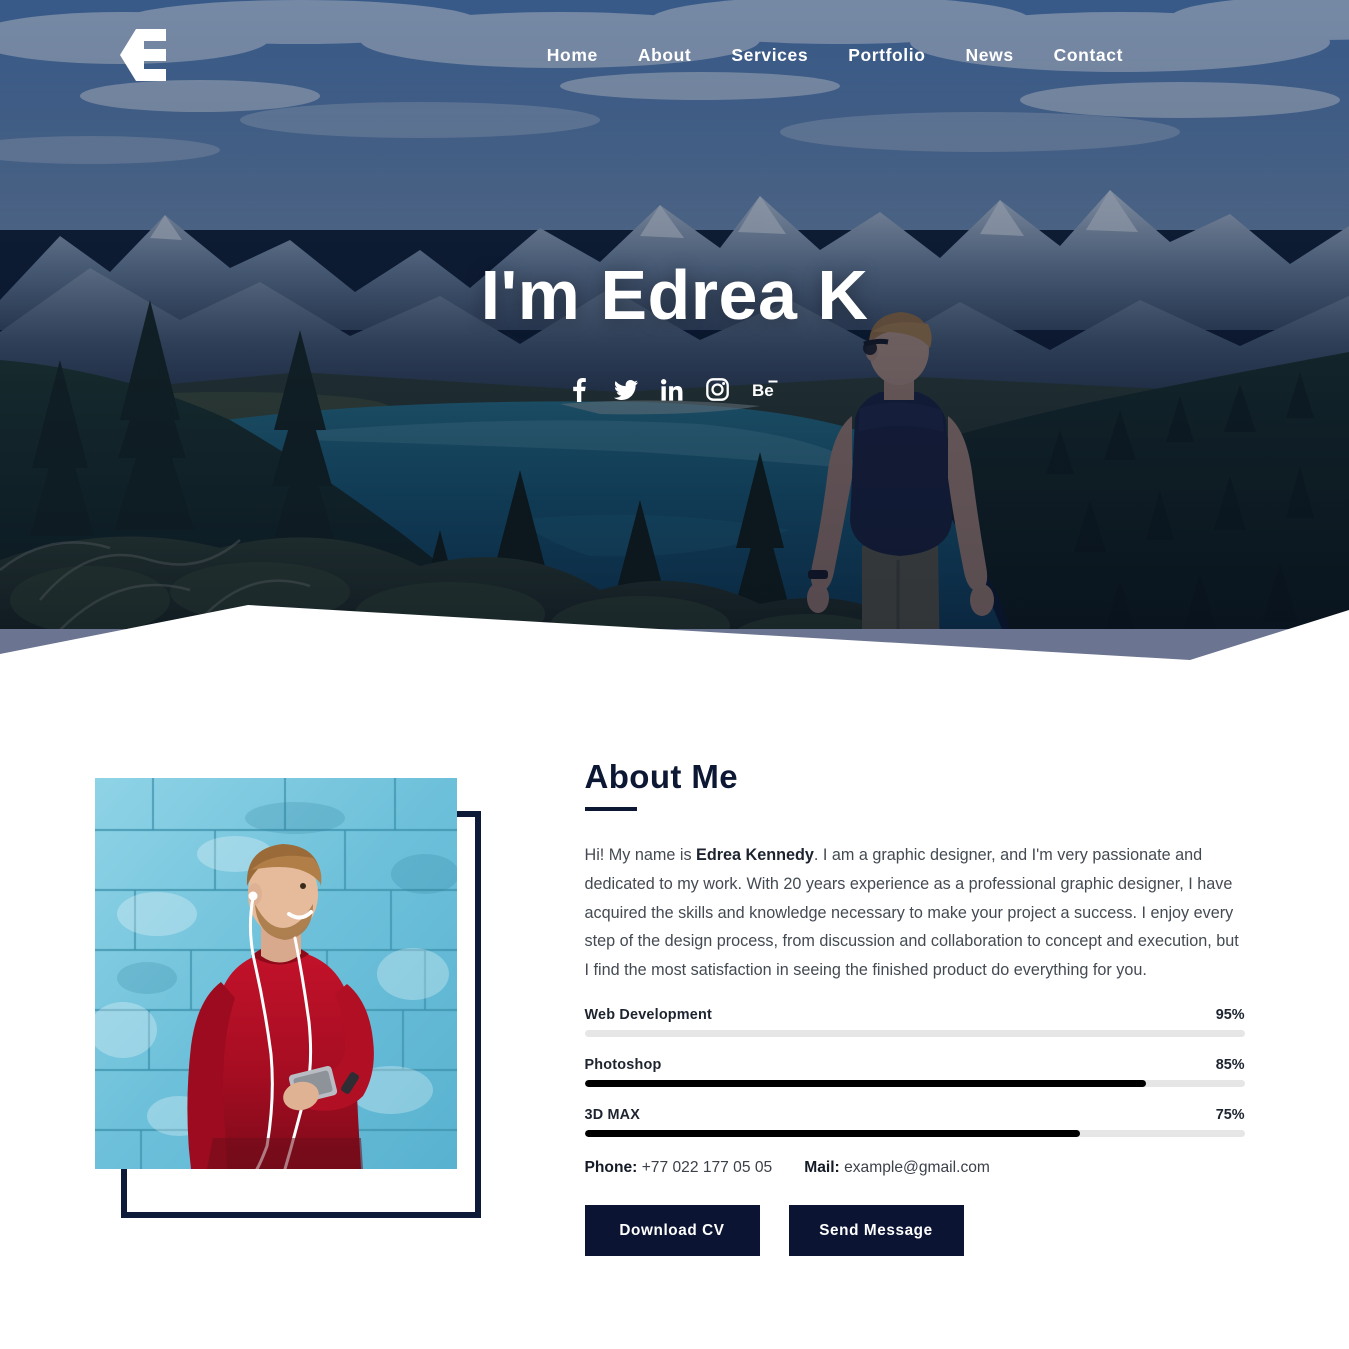 Image resolution: width=1349 pixels, height=1349 pixels. What do you see at coordinates (876, 1231) in the screenshot?
I see `send-message-button: Send Message` at bounding box center [876, 1231].